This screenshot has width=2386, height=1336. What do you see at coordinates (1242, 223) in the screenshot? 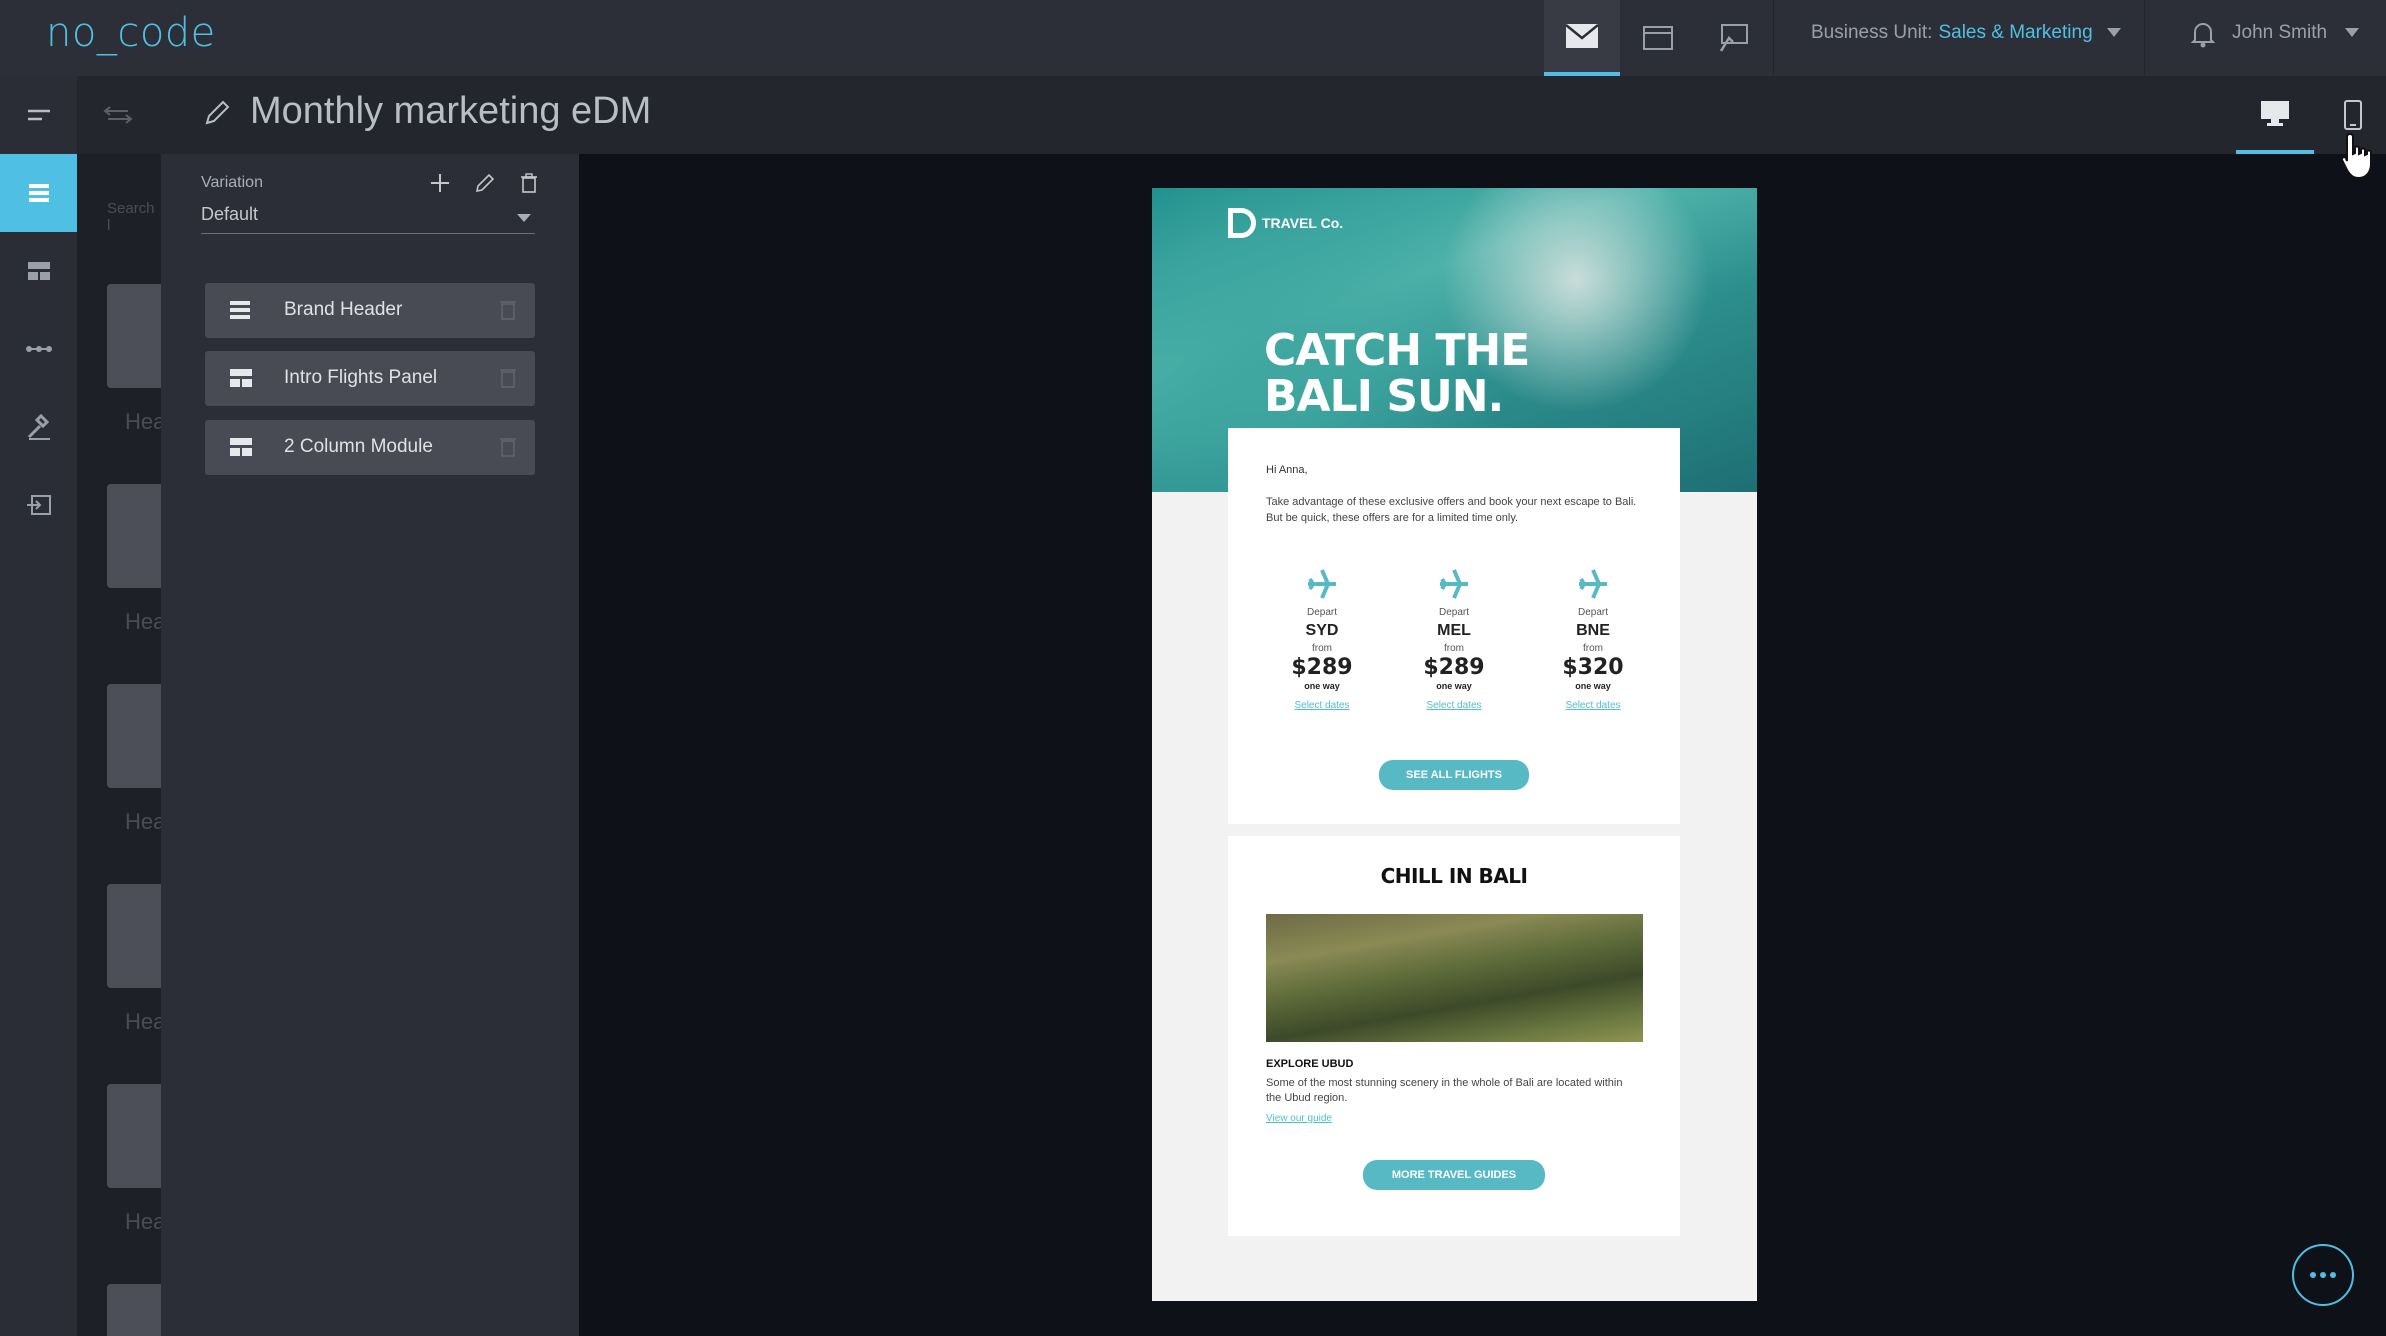
I see `travel-co-logo-icon` at bounding box center [1242, 223].